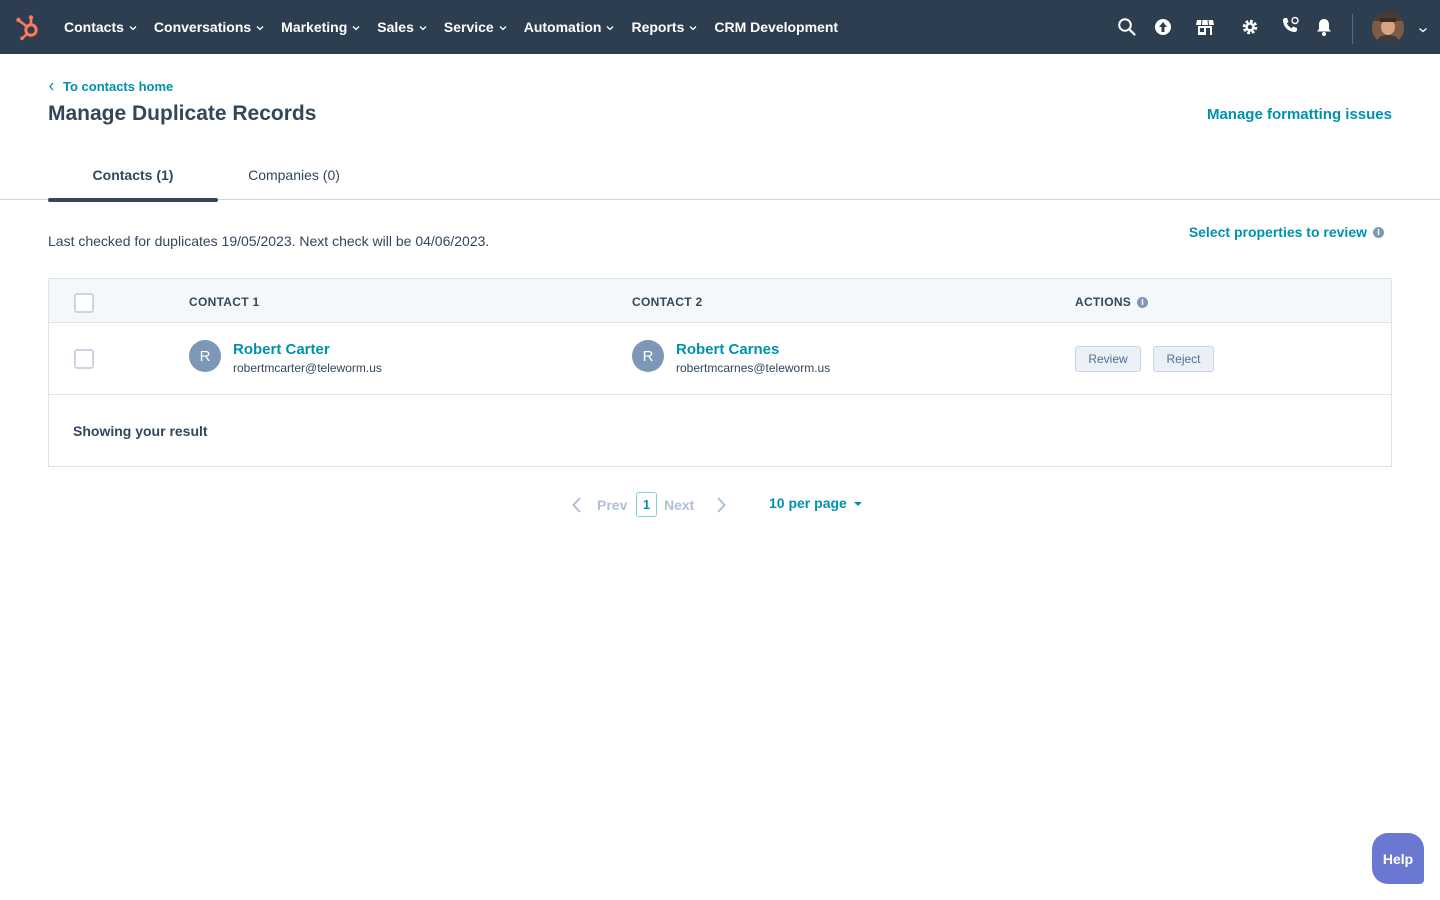  Describe the element at coordinates (720, 301) in the screenshot. I see `table-header: CONTACT 1 CONTACT 2 ACTIONS i` at that location.